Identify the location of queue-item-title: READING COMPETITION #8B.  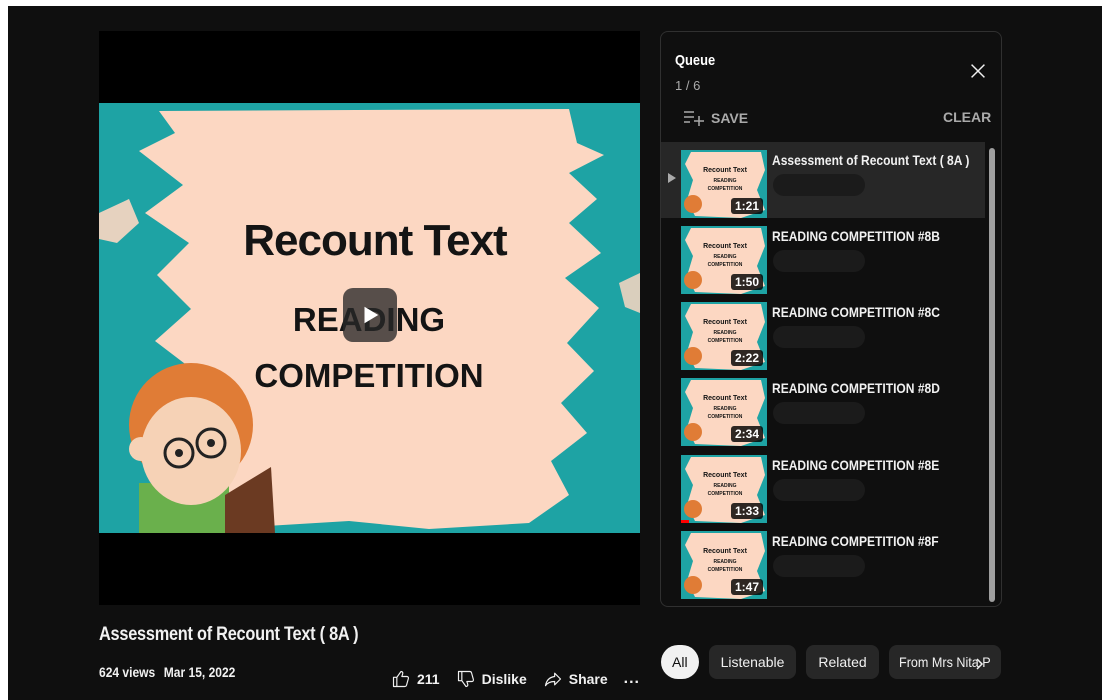
(856, 236).